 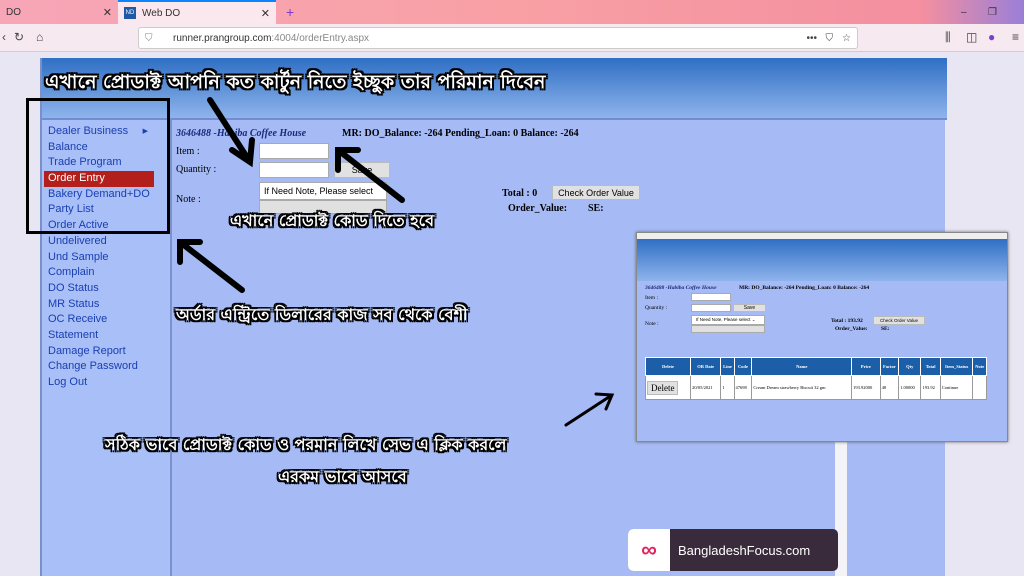 What do you see at coordinates (342, 476) in the screenshot?
I see `caption-bottom-2: এরকম ভাবে আসবে` at bounding box center [342, 476].